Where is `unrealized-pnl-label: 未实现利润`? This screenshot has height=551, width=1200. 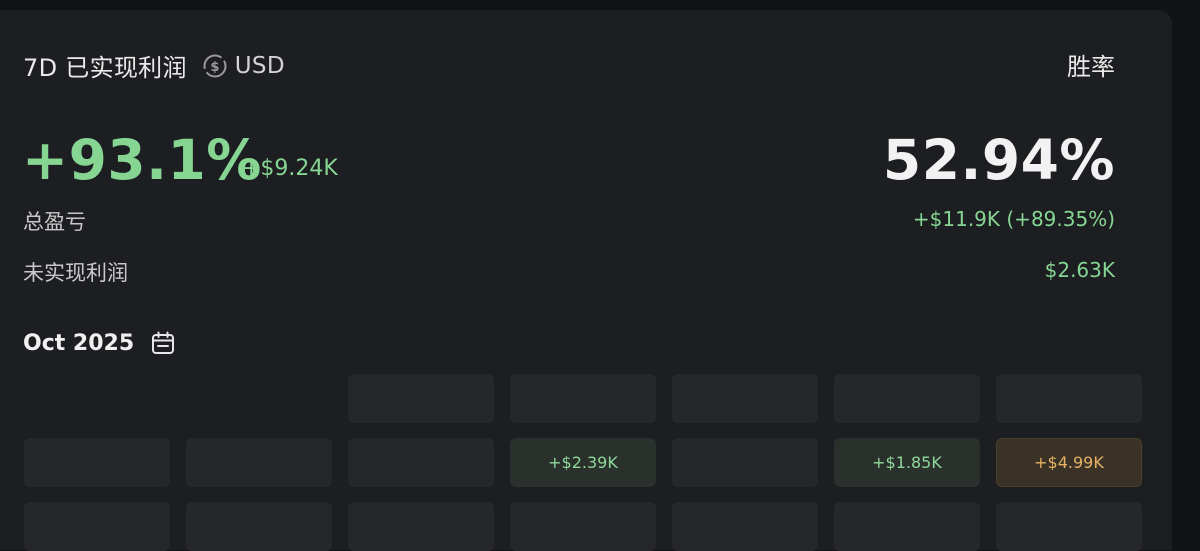
unrealized-pnl-label: 未实现利润 is located at coordinates (75, 273).